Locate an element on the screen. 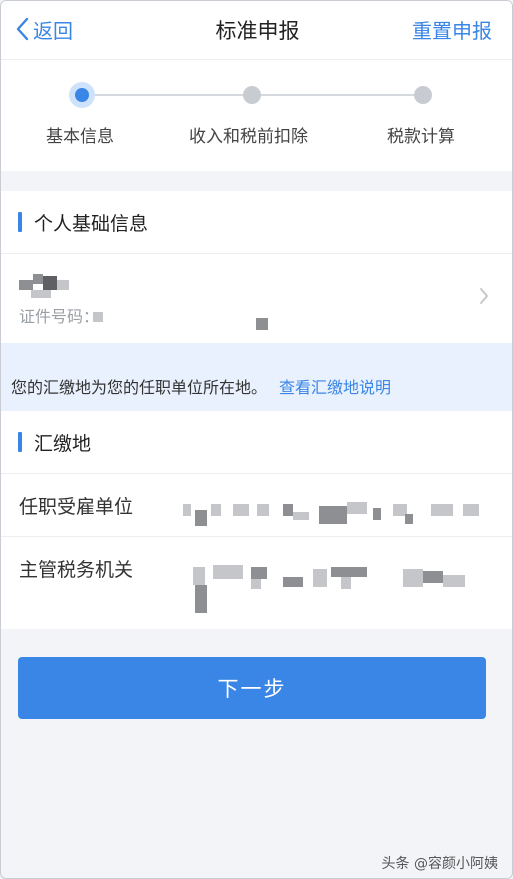  notice-text-line: 您的汇缴地为您的任职单位所在地。 查看汇缴地说明 is located at coordinates (201, 386).